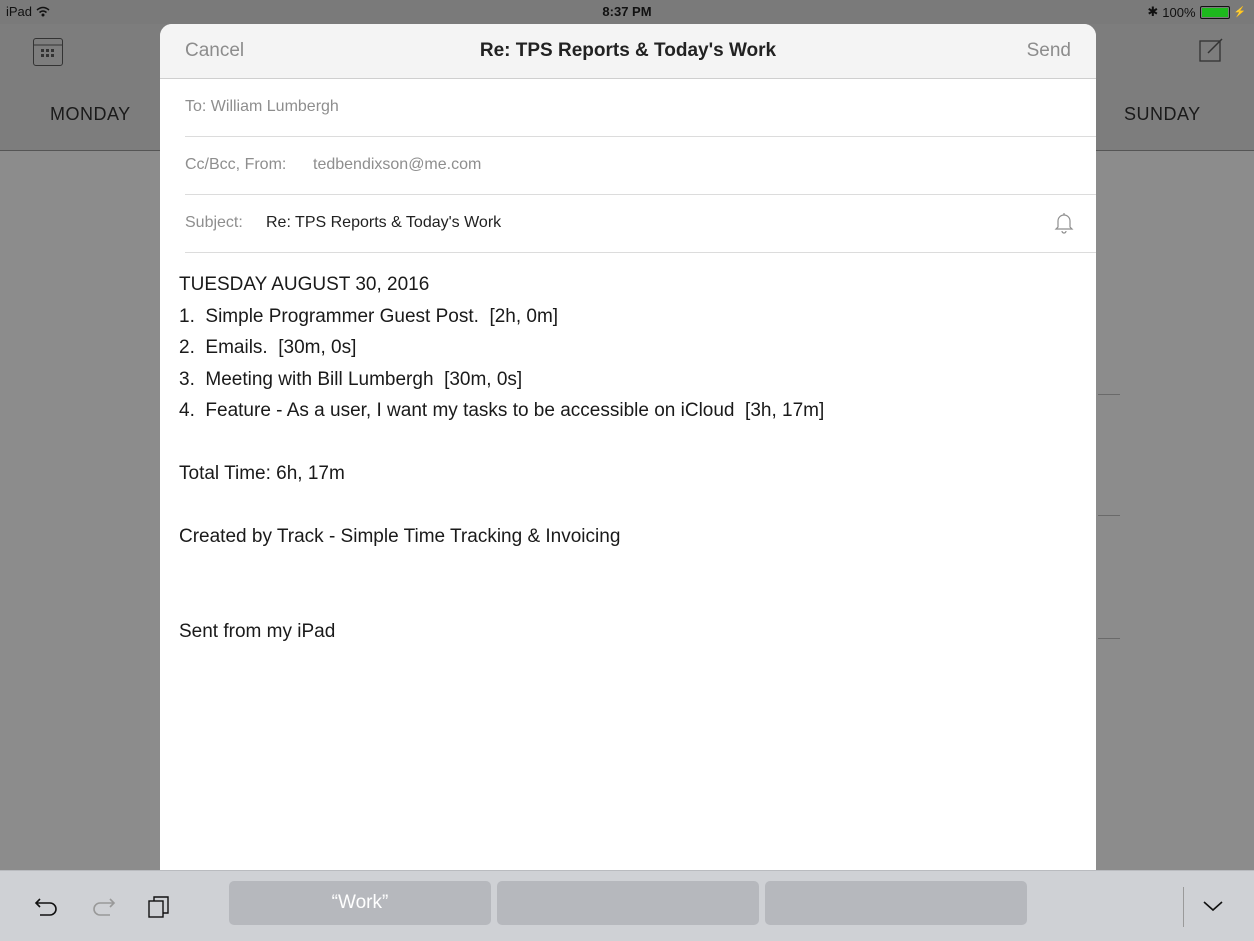 Image resolution: width=1254 pixels, height=941 pixels. I want to click on from-value: tedbendixson@me.com, so click(397, 164).